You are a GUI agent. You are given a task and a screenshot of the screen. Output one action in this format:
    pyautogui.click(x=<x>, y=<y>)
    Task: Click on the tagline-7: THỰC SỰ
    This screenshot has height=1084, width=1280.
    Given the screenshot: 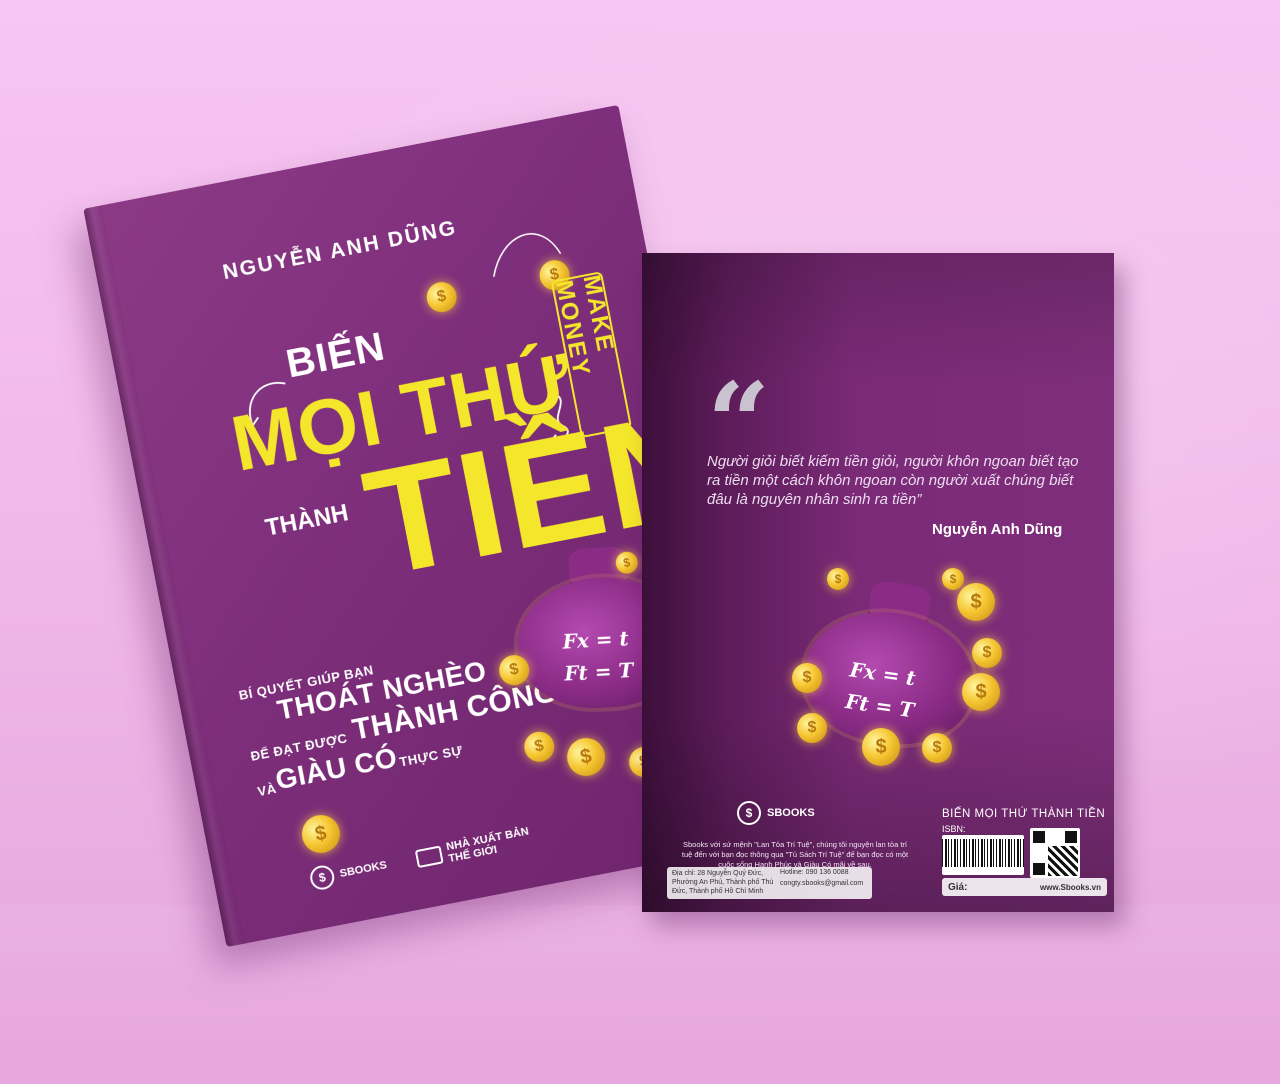 What is the action you would take?
    pyautogui.click(x=431, y=756)
    